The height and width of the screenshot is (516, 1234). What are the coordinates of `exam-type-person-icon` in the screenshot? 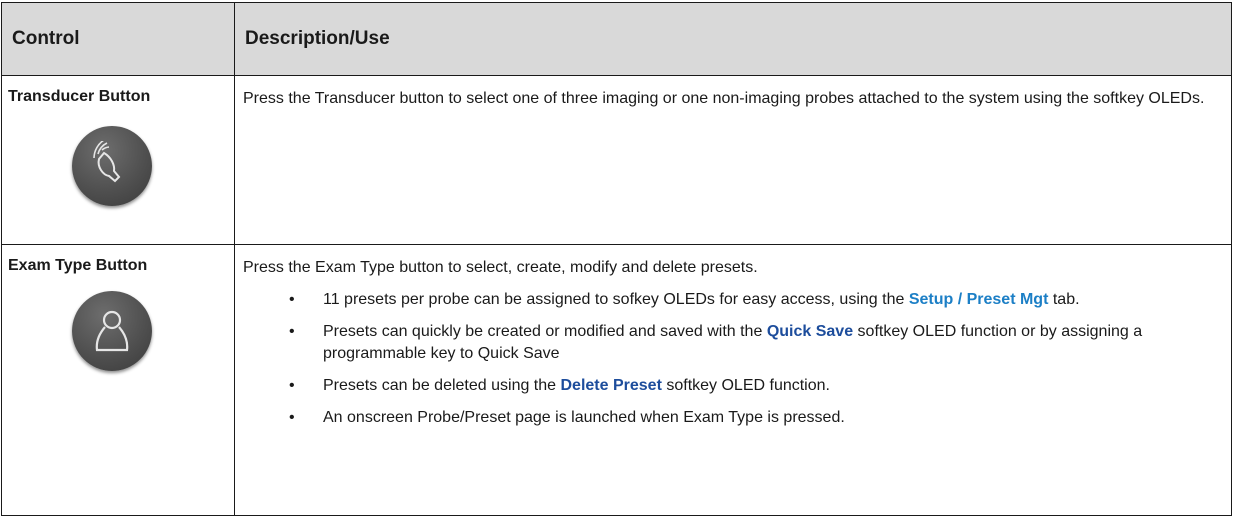 It's located at (112, 331).